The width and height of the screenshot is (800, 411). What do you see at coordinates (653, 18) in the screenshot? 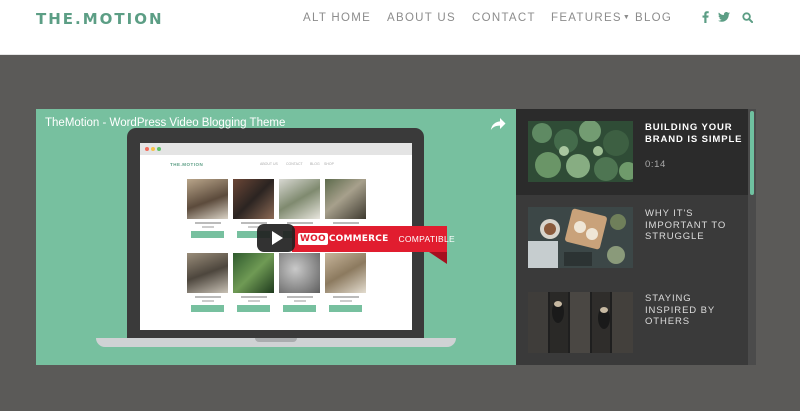
I see `nav-blog: BLOG` at bounding box center [653, 18].